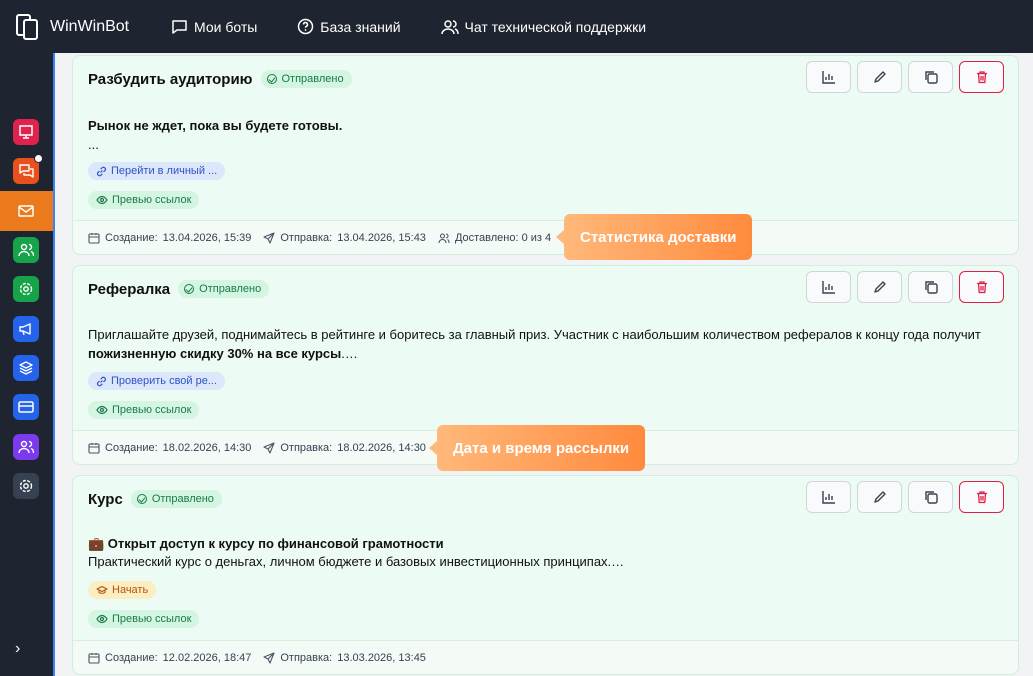 This screenshot has width=1033, height=676. Describe the element at coordinates (349, 26) in the screenshot. I see `nav-knowledge-base: База знаний` at that location.